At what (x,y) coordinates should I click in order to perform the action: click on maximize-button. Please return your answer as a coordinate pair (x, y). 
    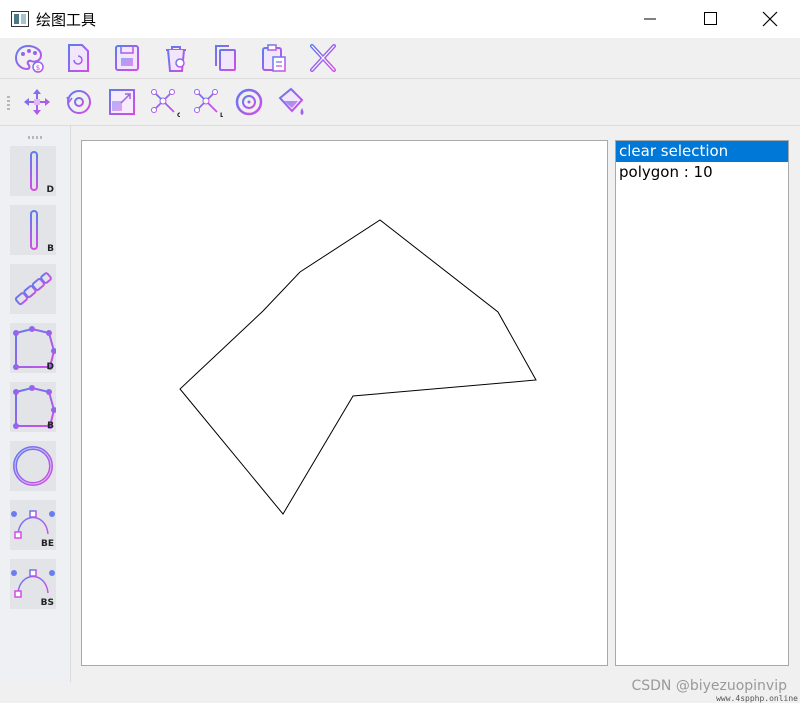
    Looking at the image, I should click on (710, 19).